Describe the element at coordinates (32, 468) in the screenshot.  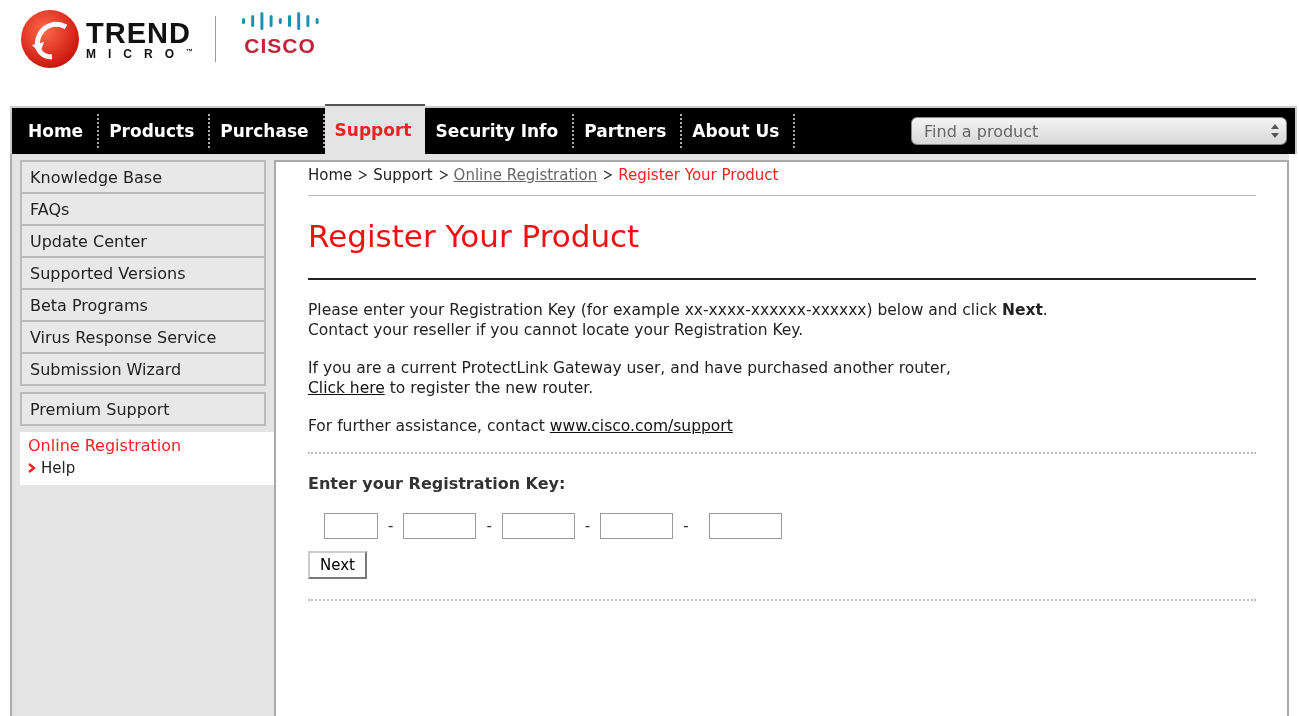
I see `chevron-icon` at that location.